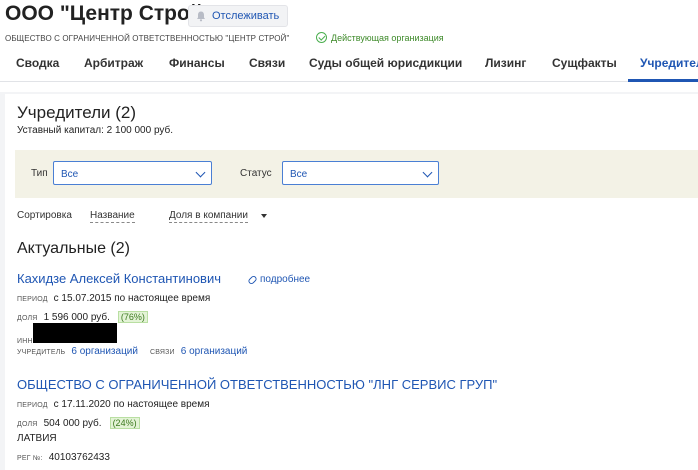 This screenshot has width=698, height=470. What do you see at coordinates (669, 63) in the screenshot?
I see `tab-founders: Учредители` at bounding box center [669, 63].